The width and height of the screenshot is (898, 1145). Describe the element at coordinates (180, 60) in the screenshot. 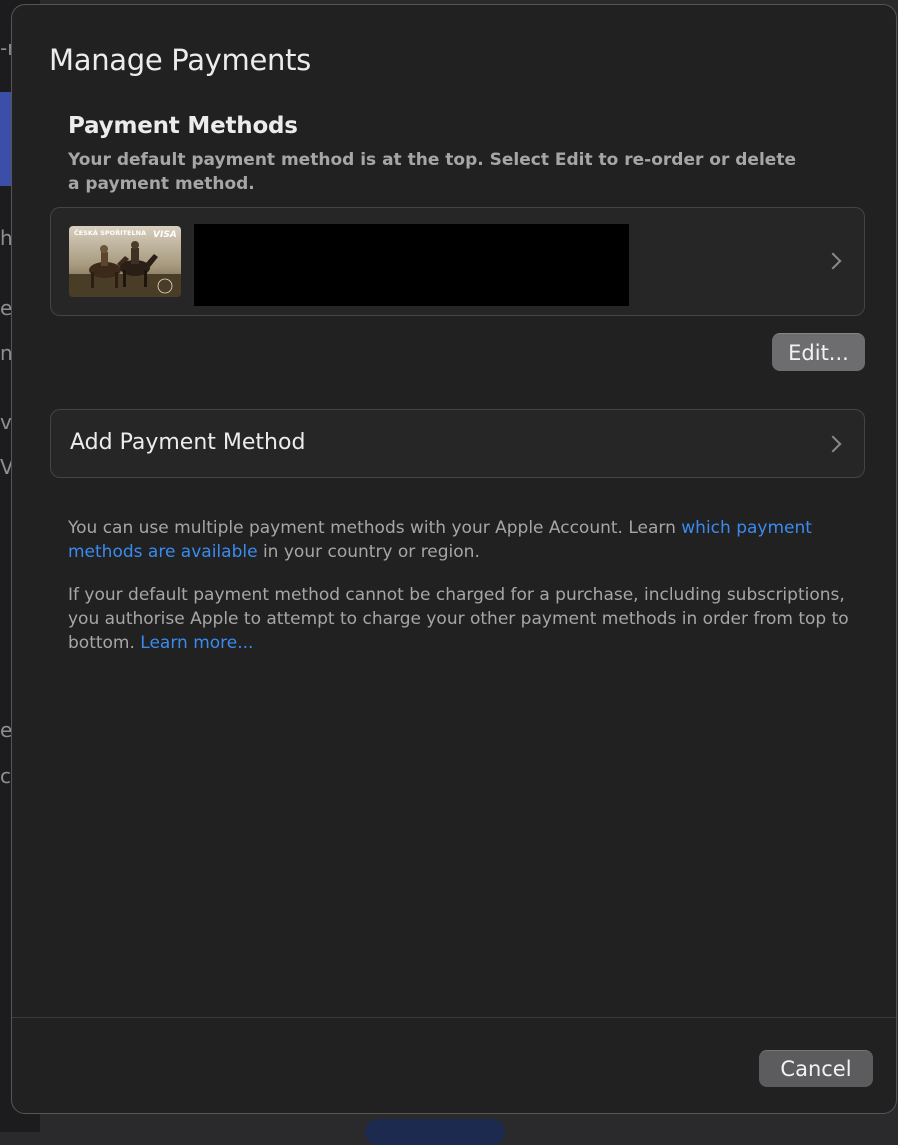

I see `sheet-title: Manage Payments` at that location.